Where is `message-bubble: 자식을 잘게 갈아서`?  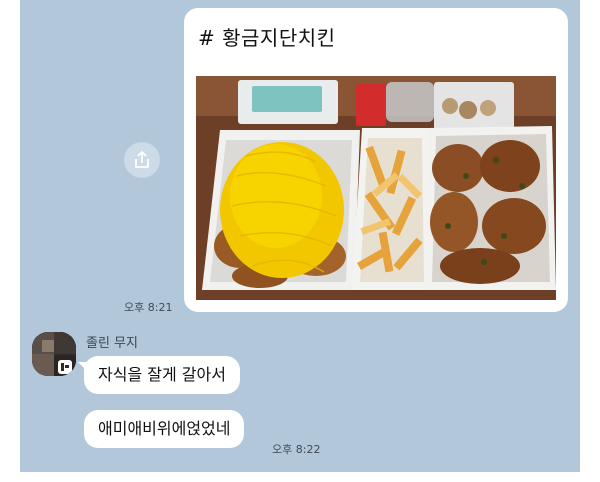 message-bubble: 자식을 잘게 갈아서 is located at coordinates (162, 375).